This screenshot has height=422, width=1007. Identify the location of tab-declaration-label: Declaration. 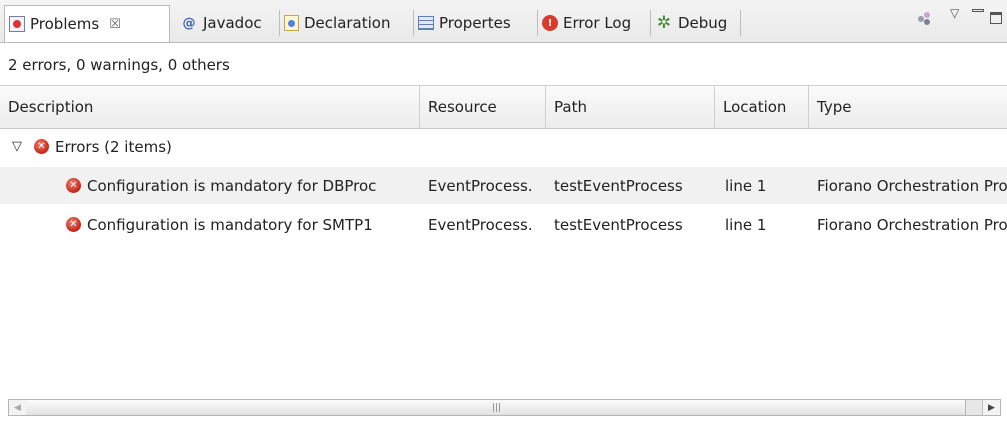
(347, 23).